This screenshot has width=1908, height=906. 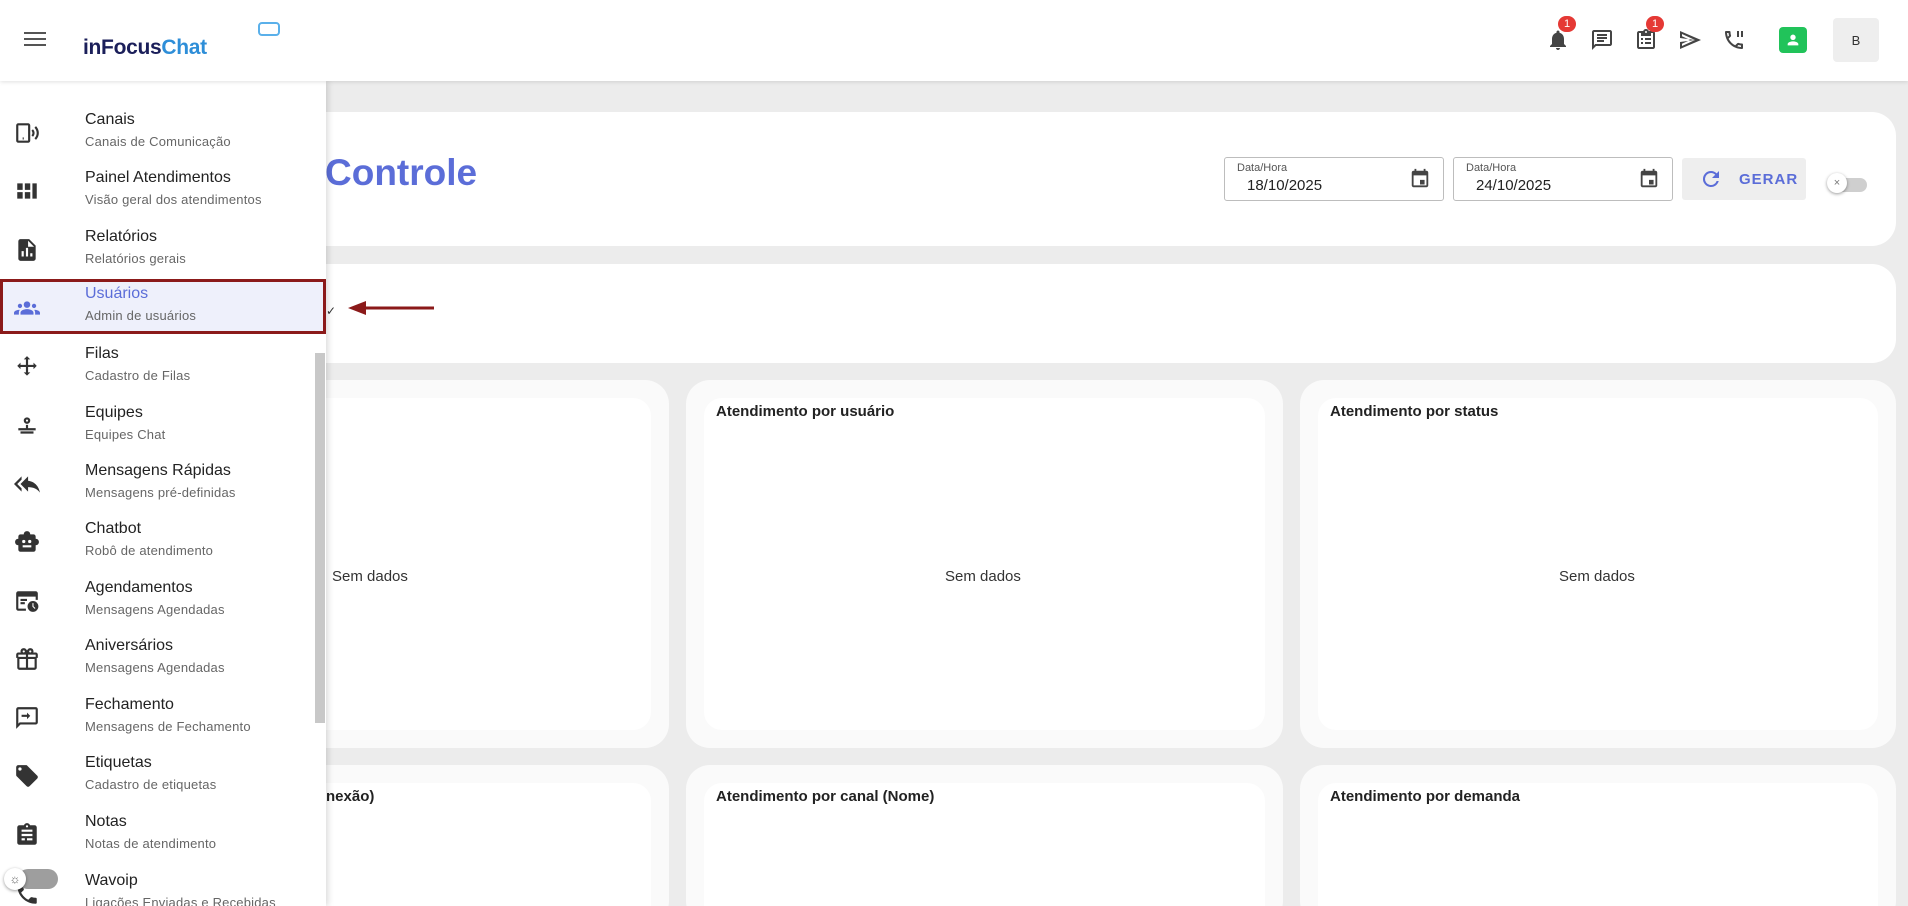 What do you see at coordinates (163, 600) in the screenshot?
I see `sidebar-item-agendamentos: Agendamentos Mensagens Agendadas` at bounding box center [163, 600].